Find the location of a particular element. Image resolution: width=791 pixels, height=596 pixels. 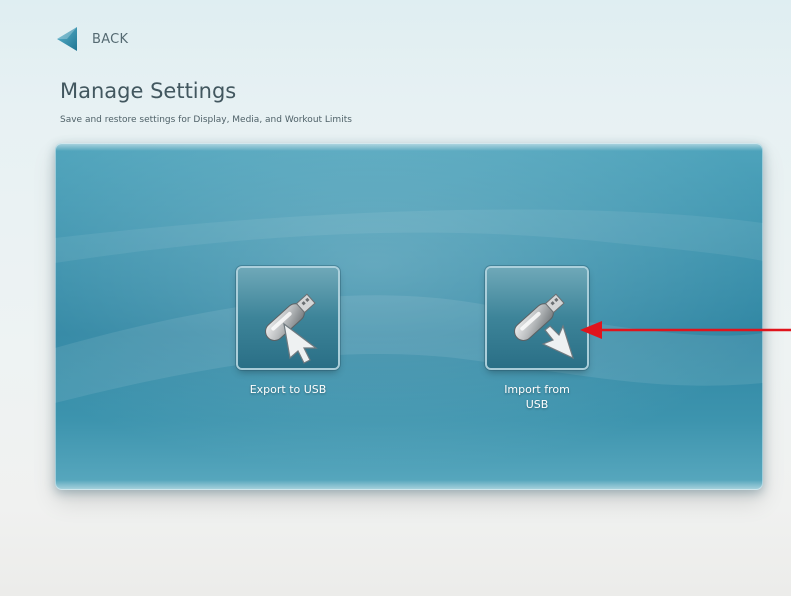

export-to-usb-button: Export to USB is located at coordinates (288, 358).